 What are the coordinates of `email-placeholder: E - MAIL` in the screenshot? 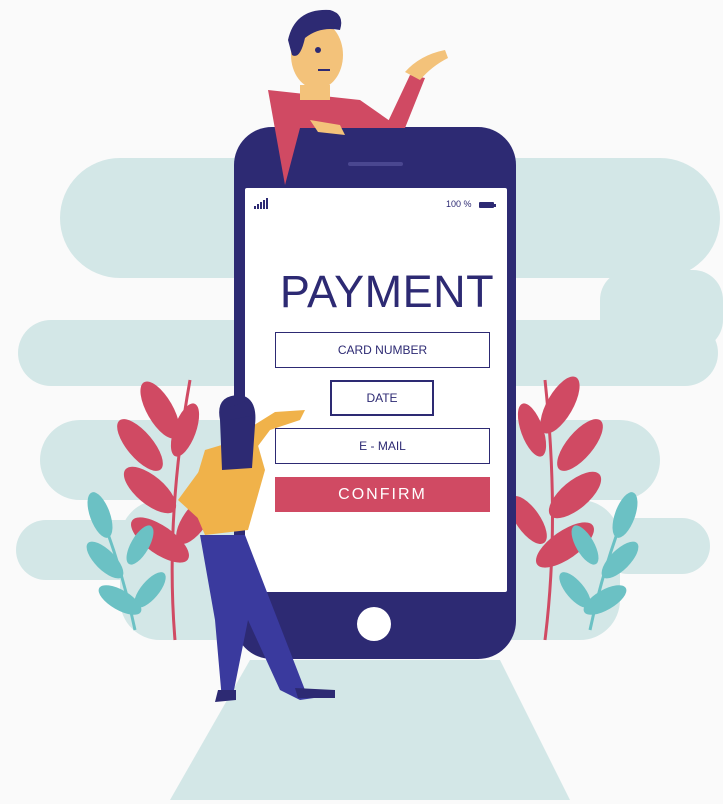 It's located at (382, 446).